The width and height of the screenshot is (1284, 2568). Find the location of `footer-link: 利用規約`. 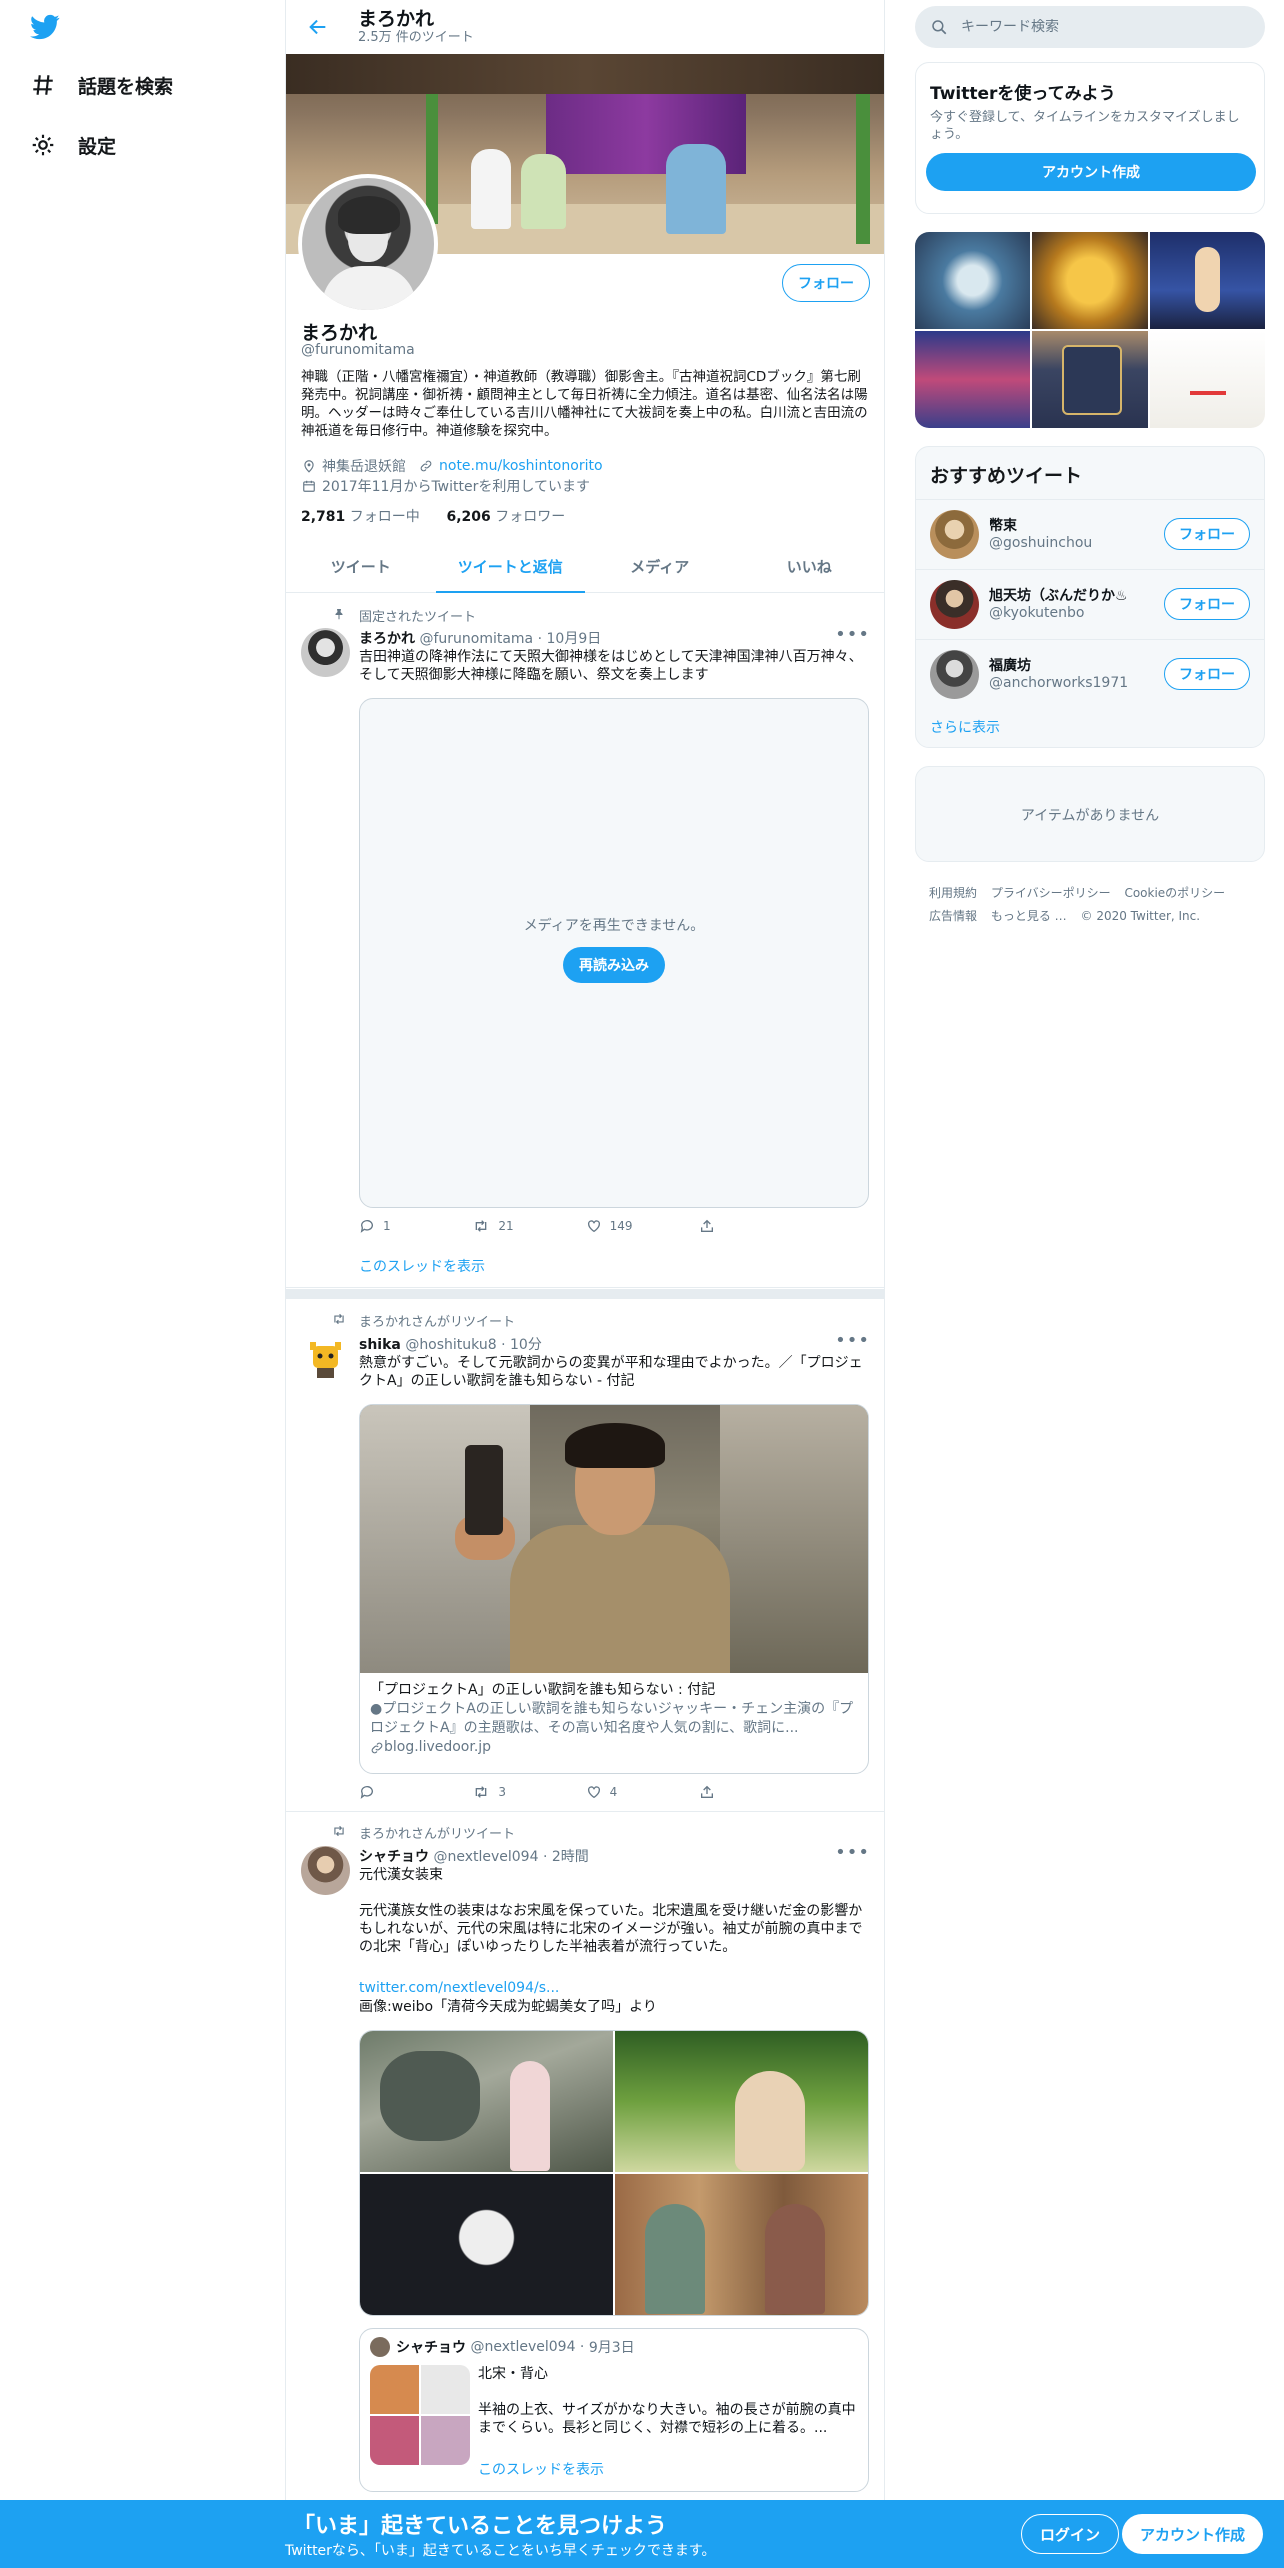

footer-link: 利用規約 is located at coordinates (953, 893).